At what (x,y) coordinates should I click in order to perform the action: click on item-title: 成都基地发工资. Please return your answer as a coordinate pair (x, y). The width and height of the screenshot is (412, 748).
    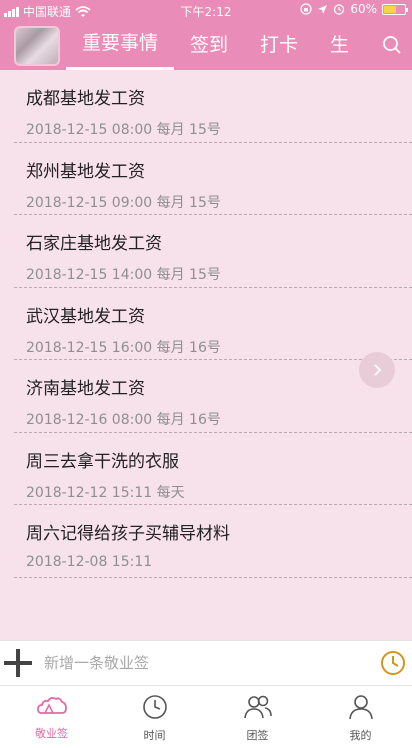
    Looking at the image, I should click on (85, 99).